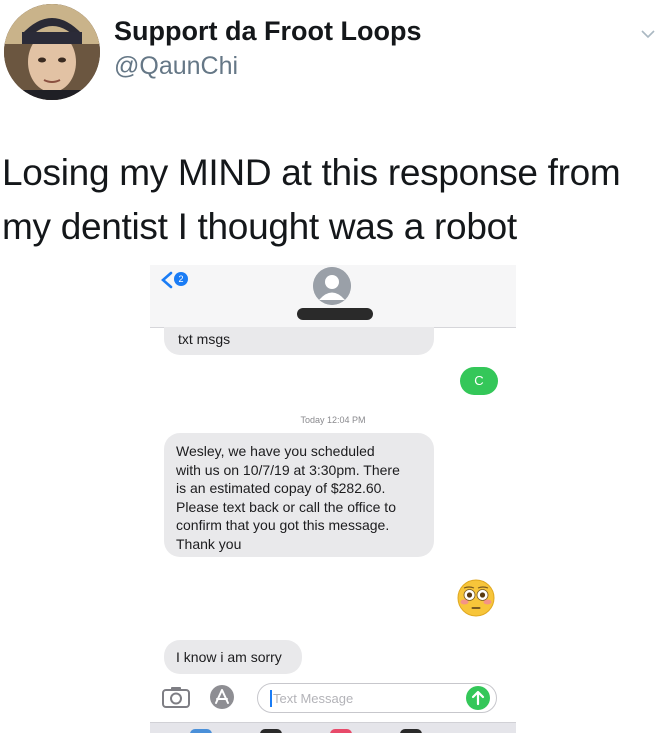  I want to click on message-timestamp: Today 12:04 PM, so click(333, 420).